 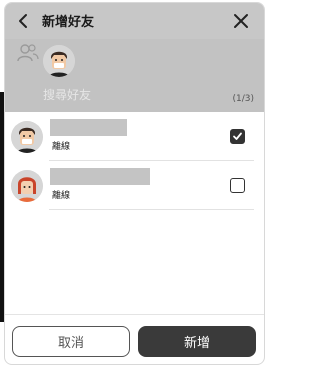 I want to click on avatar-red-hair-icon, so click(x=27, y=186).